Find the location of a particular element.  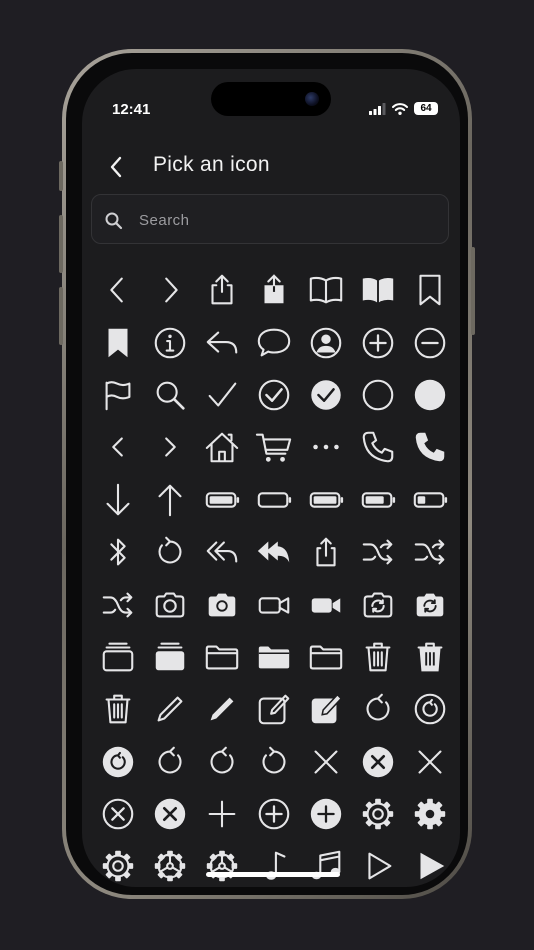

icon-option-reply is located at coordinates (222, 342).